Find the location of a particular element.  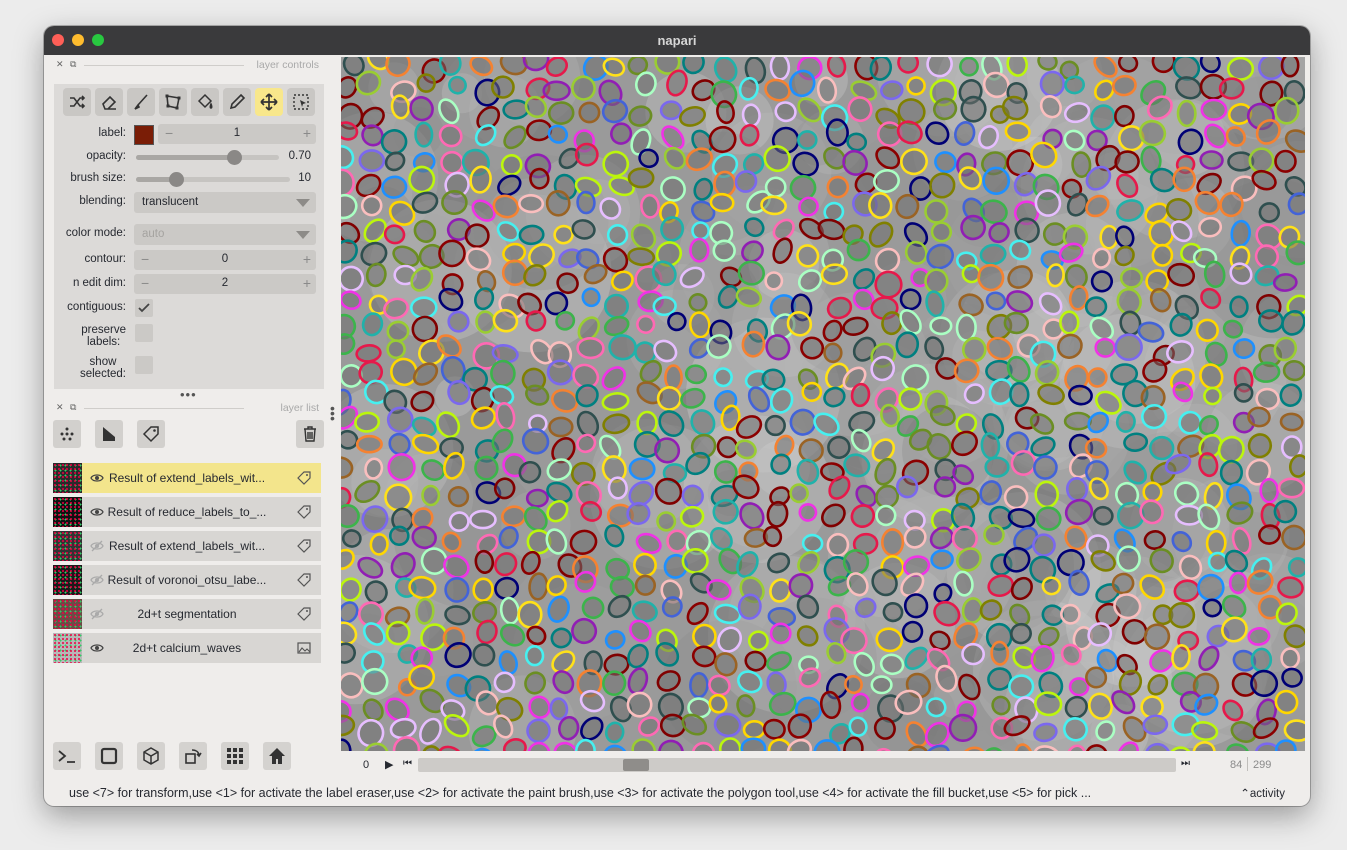

delete-layer-button is located at coordinates (310, 434).